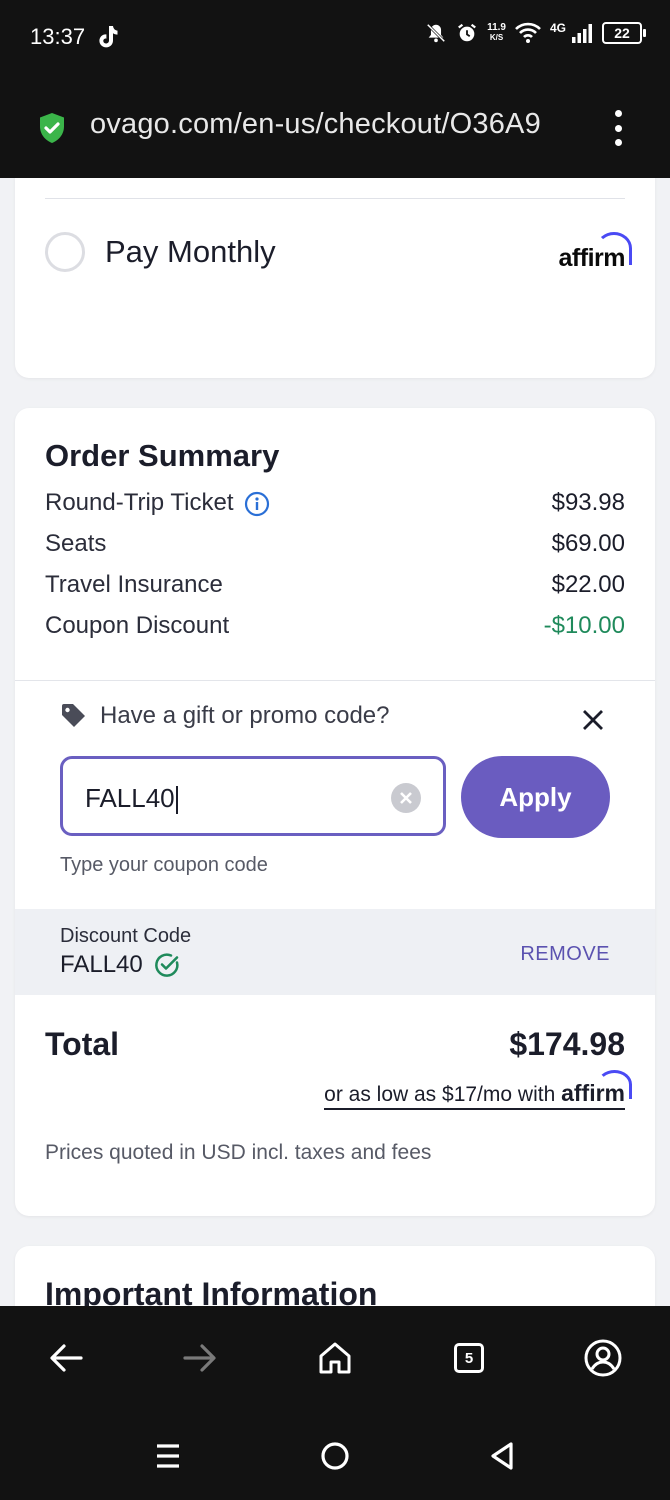 The height and width of the screenshot is (1500, 670). I want to click on browser-url-bar: ovago.com/en-us/checkout/O36A9, so click(335, 128).